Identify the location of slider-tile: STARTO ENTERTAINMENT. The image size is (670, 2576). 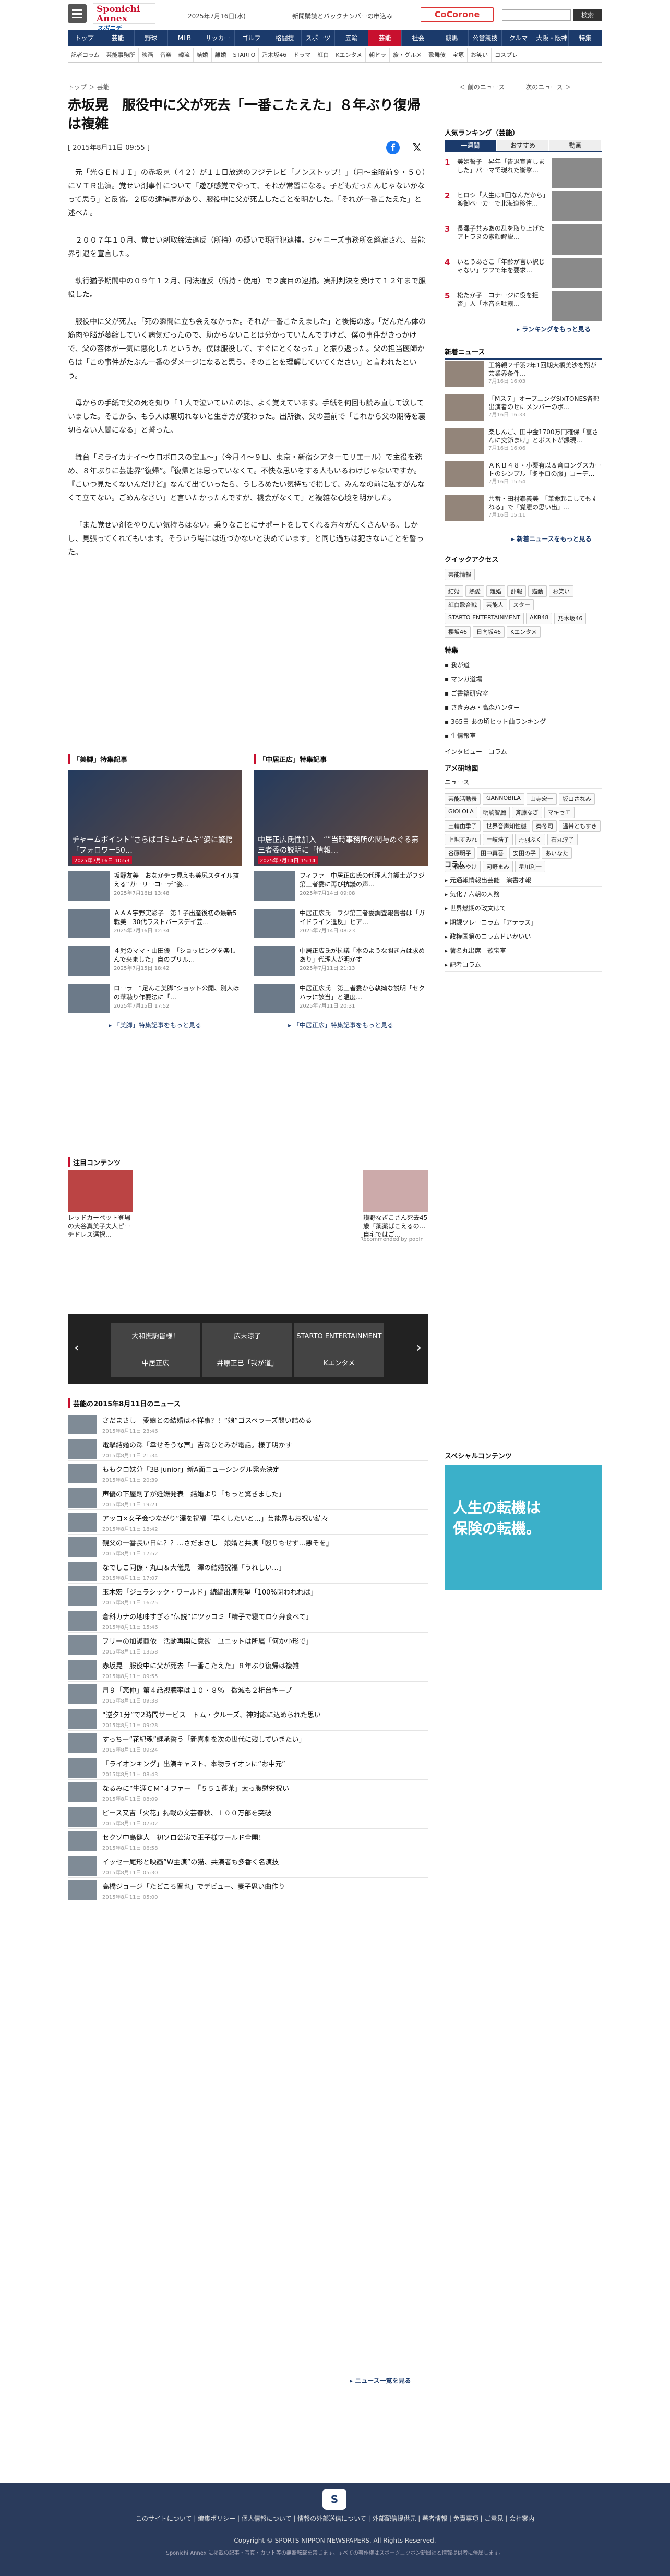
(339, 1336).